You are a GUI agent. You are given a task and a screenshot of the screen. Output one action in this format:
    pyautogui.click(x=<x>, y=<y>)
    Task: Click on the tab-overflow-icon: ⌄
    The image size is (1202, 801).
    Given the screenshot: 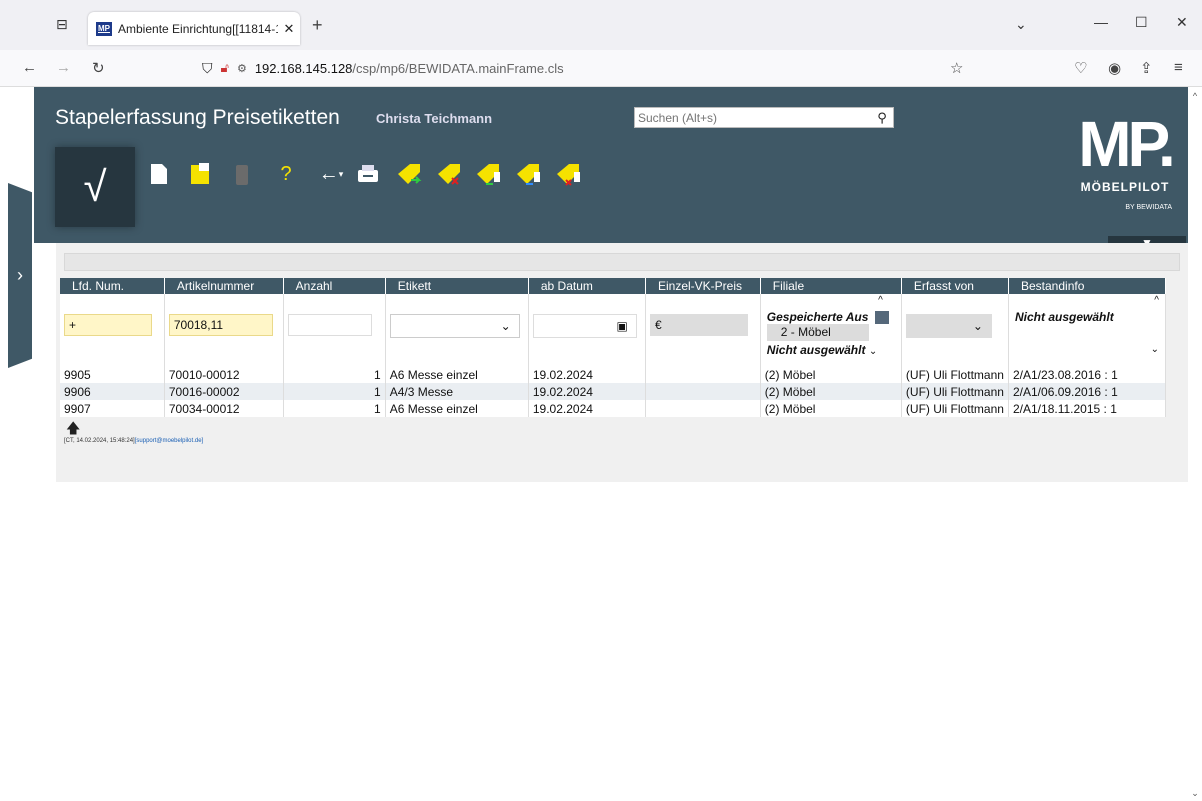 What is the action you would take?
    pyautogui.click(x=1021, y=24)
    